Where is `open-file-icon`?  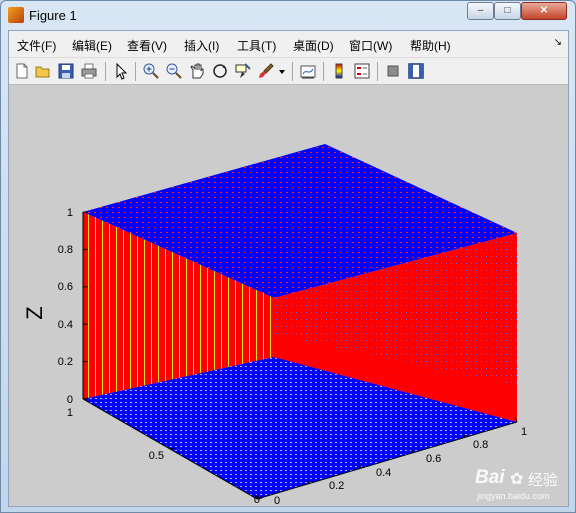 open-file-icon is located at coordinates (43, 71).